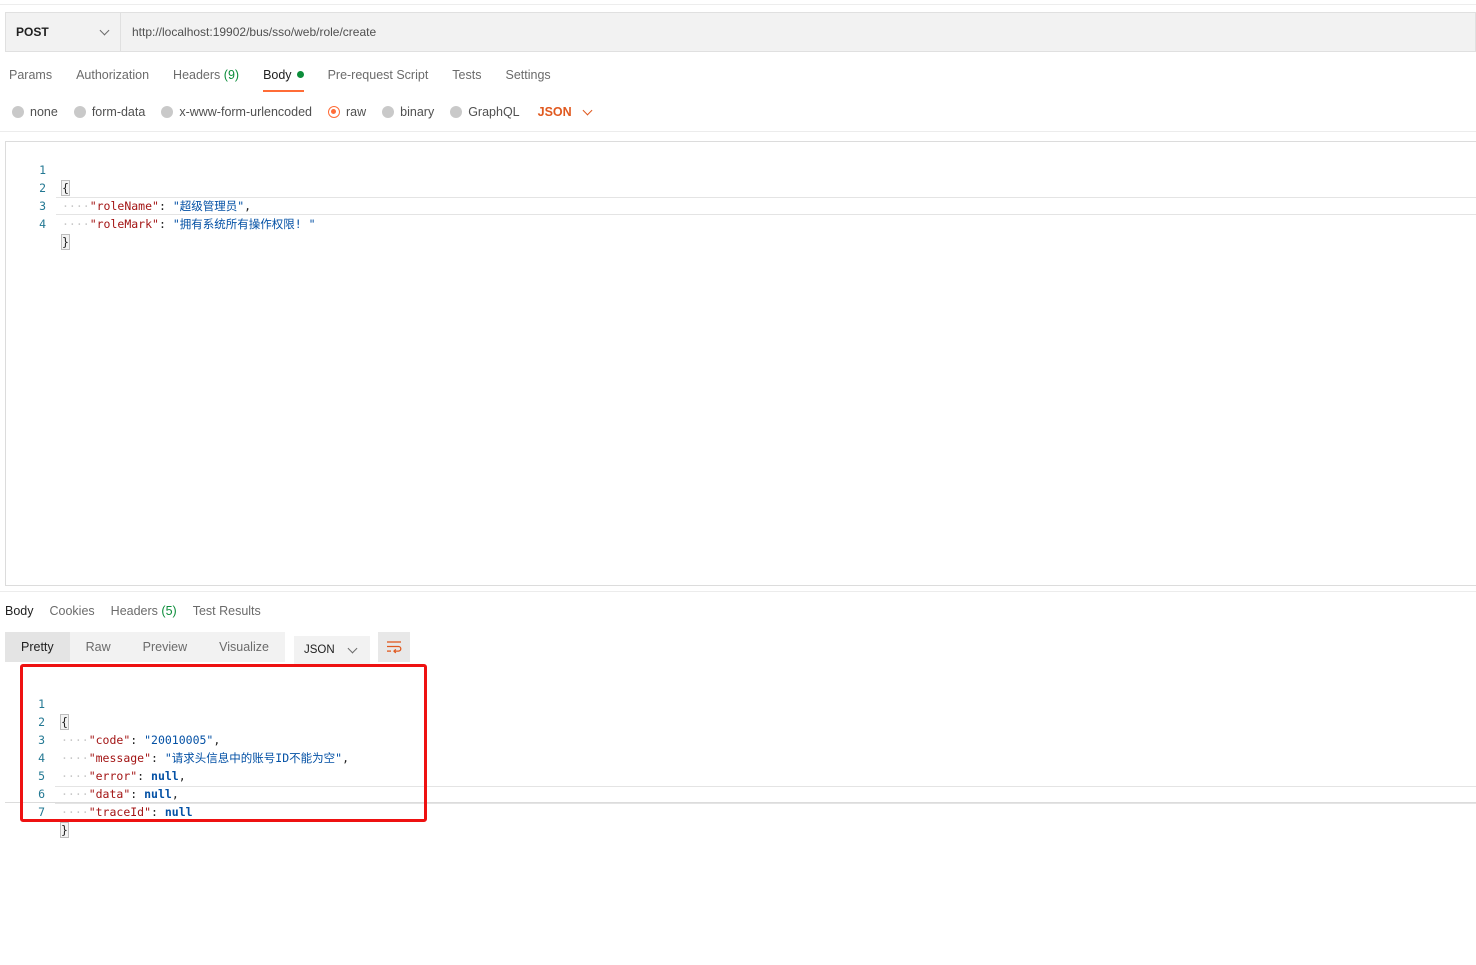 Image resolution: width=1476 pixels, height=965 pixels. I want to click on tab-pre-request-script: Pre-request Script, so click(378, 77).